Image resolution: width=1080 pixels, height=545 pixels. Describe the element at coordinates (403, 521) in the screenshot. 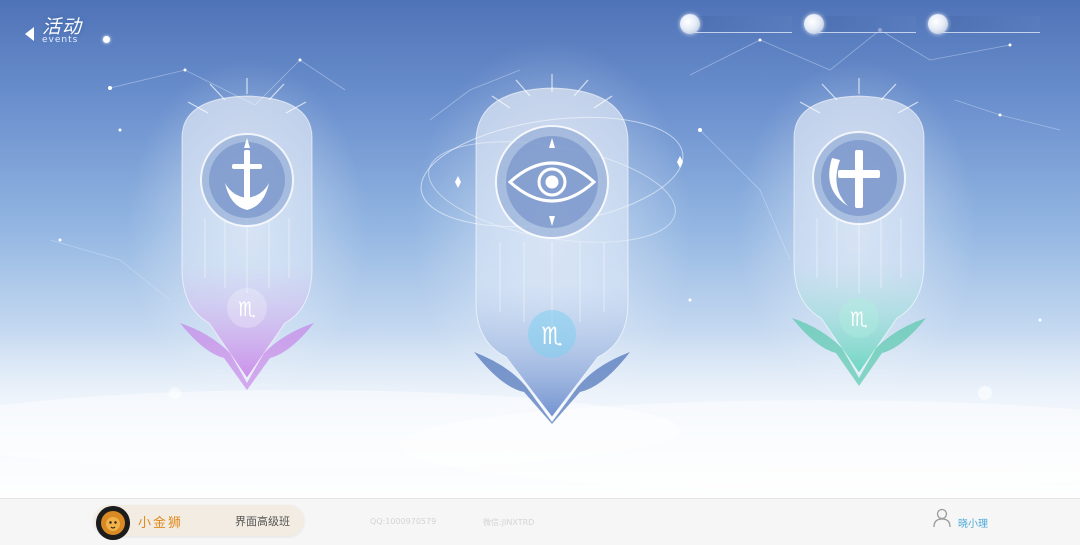

I see `qq-contact: QQ:1000970579` at that location.